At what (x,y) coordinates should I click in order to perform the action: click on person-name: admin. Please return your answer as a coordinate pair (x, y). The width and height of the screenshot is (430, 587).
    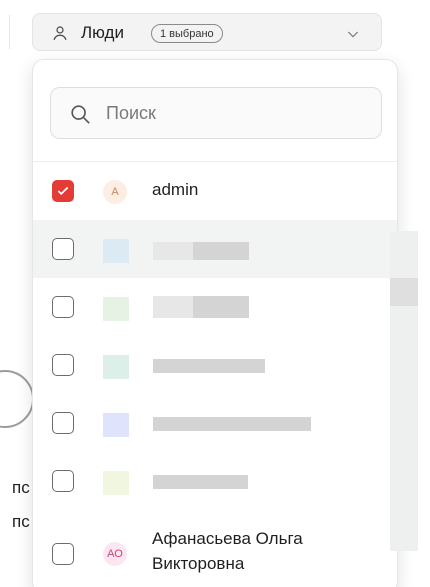
    Looking at the image, I should click on (175, 189).